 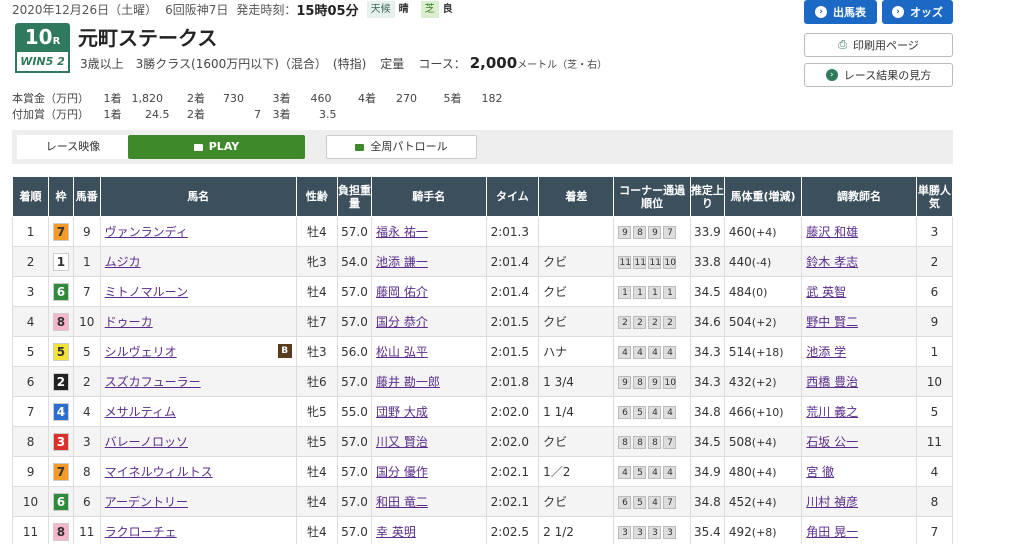 What do you see at coordinates (401, 147) in the screenshot?
I see `patrol-video-button: 全周パトロール` at bounding box center [401, 147].